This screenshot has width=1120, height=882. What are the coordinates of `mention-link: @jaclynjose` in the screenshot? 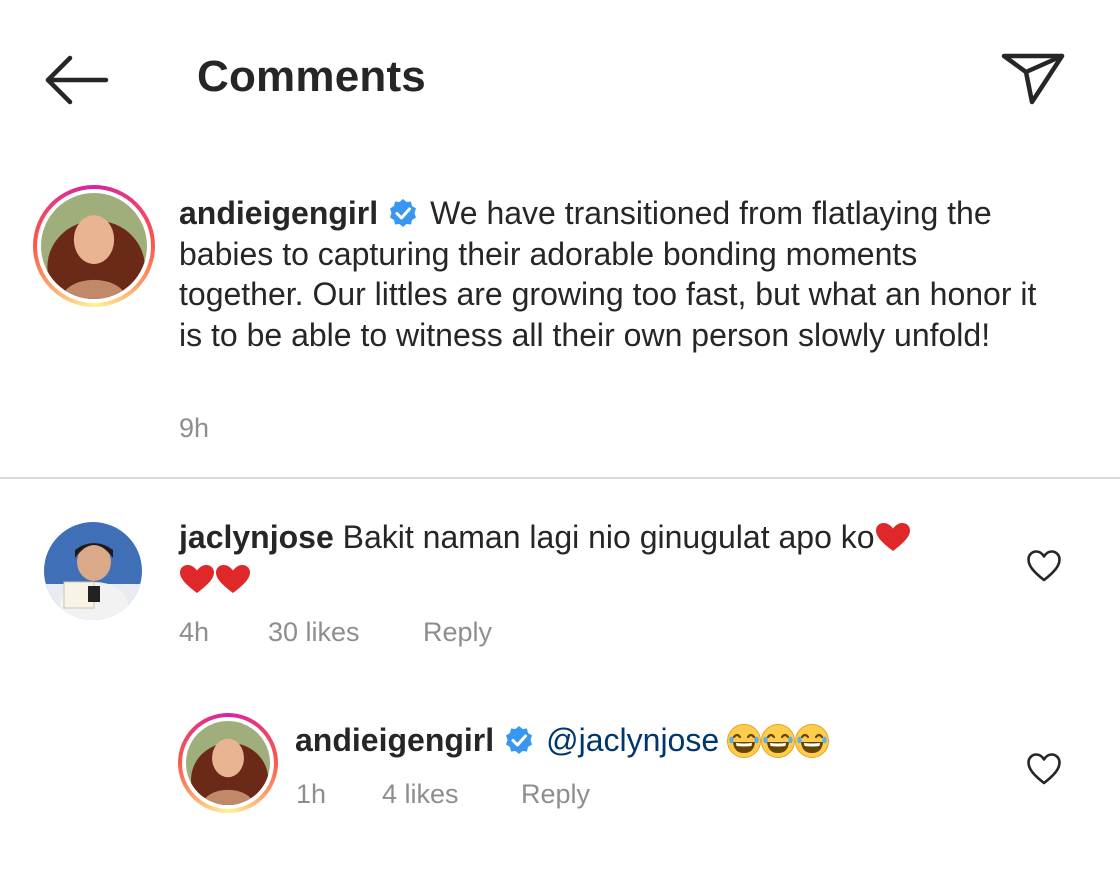 It's located at (632, 740).